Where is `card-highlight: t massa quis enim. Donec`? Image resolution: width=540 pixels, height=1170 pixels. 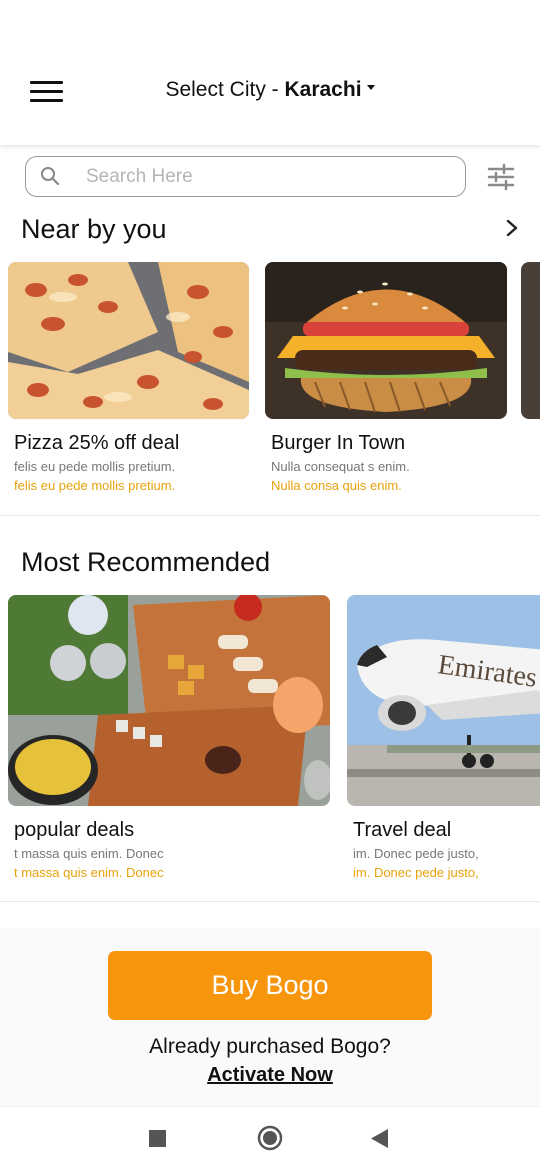 card-highlight: t massa quis enim. Donec is located at coordinates (89, 872).